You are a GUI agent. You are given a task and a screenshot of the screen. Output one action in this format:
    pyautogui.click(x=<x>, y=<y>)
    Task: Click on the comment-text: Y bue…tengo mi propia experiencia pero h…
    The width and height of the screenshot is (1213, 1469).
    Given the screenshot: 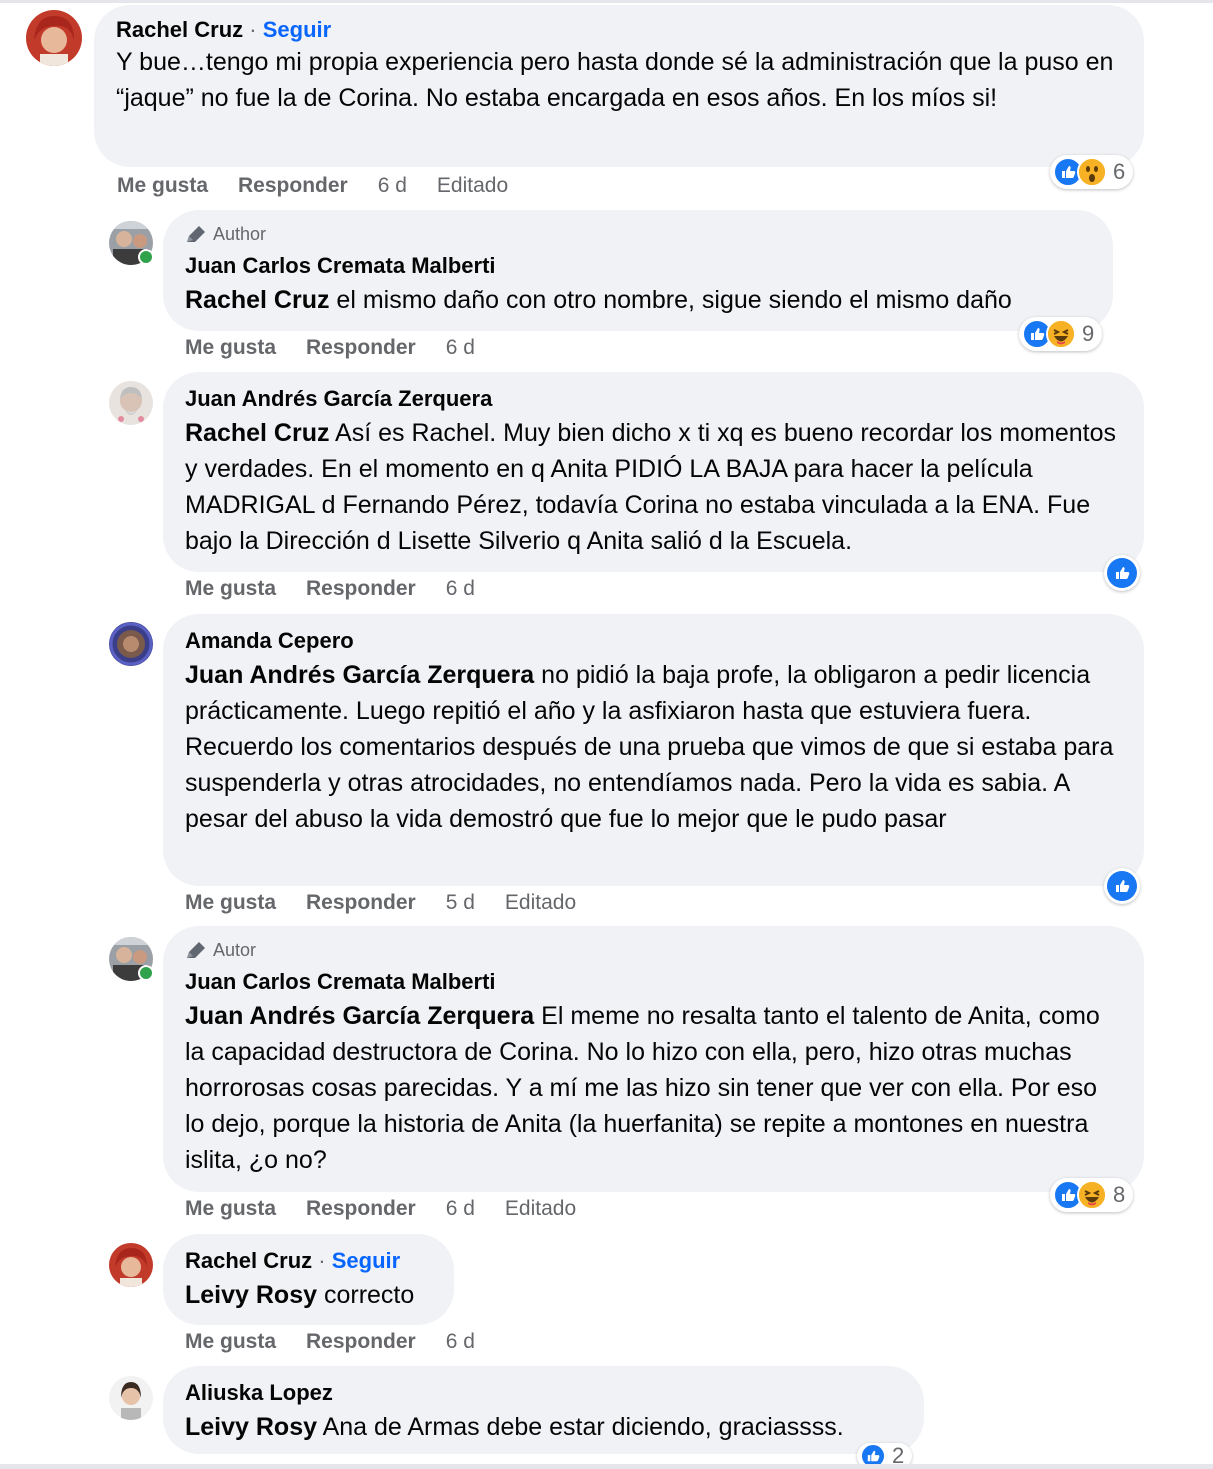 What is the action you would take?
    pyautogui.click(x=615, y=80)
    